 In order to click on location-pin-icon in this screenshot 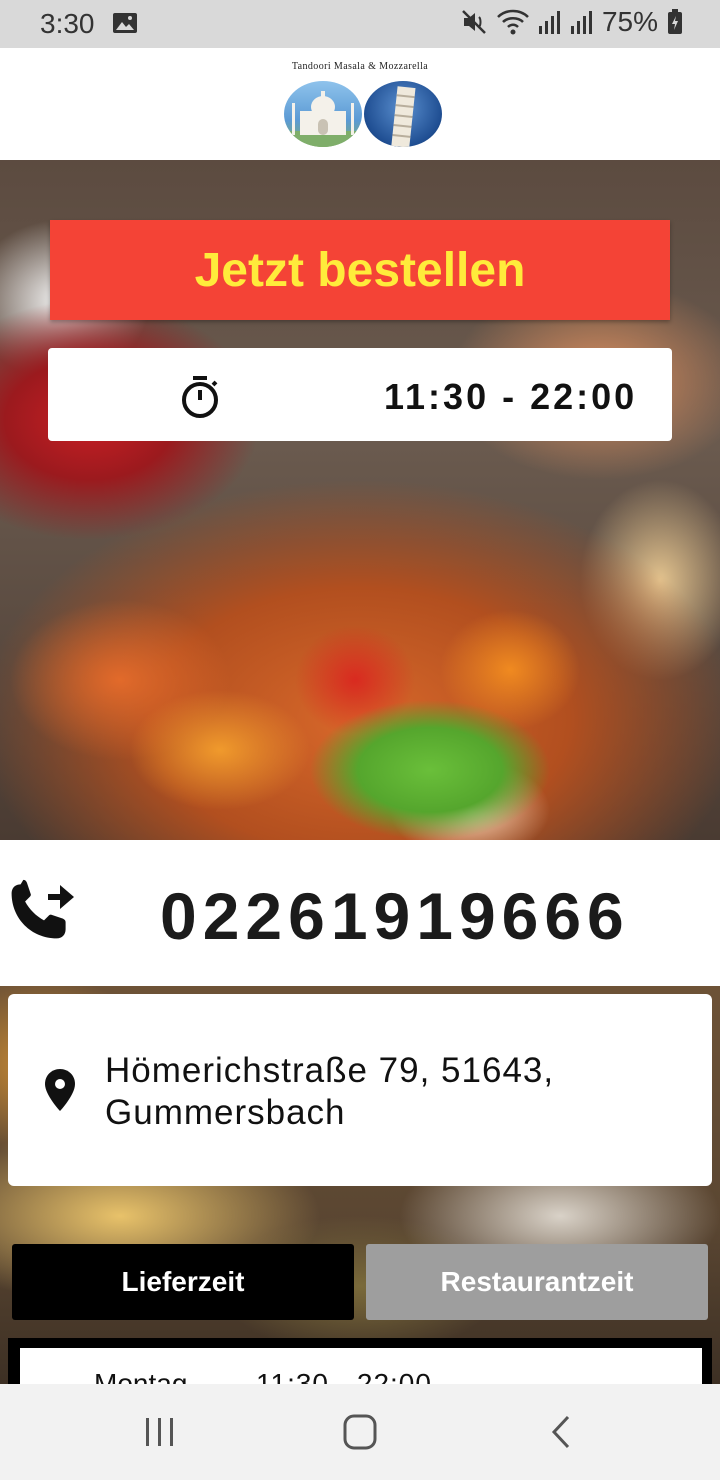, I will do `click(60, 1090)`.